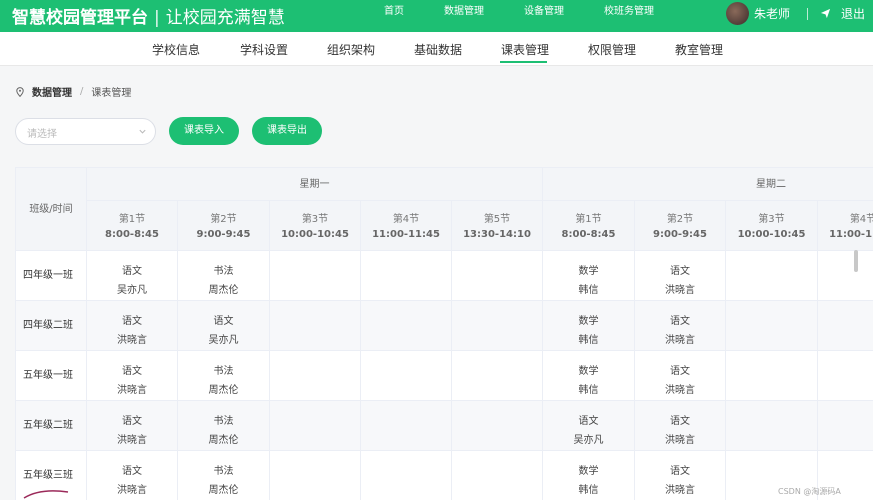 The height and width of the screenshot is (500, 873). I want to click on nav-class-affairs: 校班务管理, so click(629, 16).